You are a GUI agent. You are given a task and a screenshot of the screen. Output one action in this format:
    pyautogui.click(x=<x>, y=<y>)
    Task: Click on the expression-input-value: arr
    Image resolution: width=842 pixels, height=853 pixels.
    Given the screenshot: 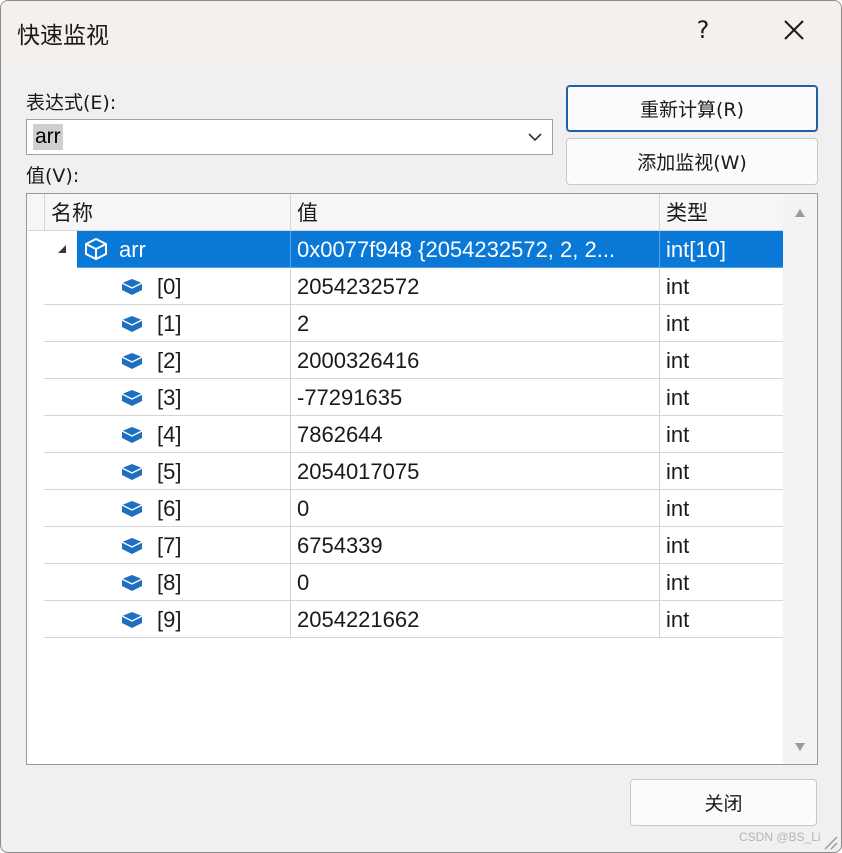 What is the action you would take?
    pyautogui.click(x=48, y=137)
    